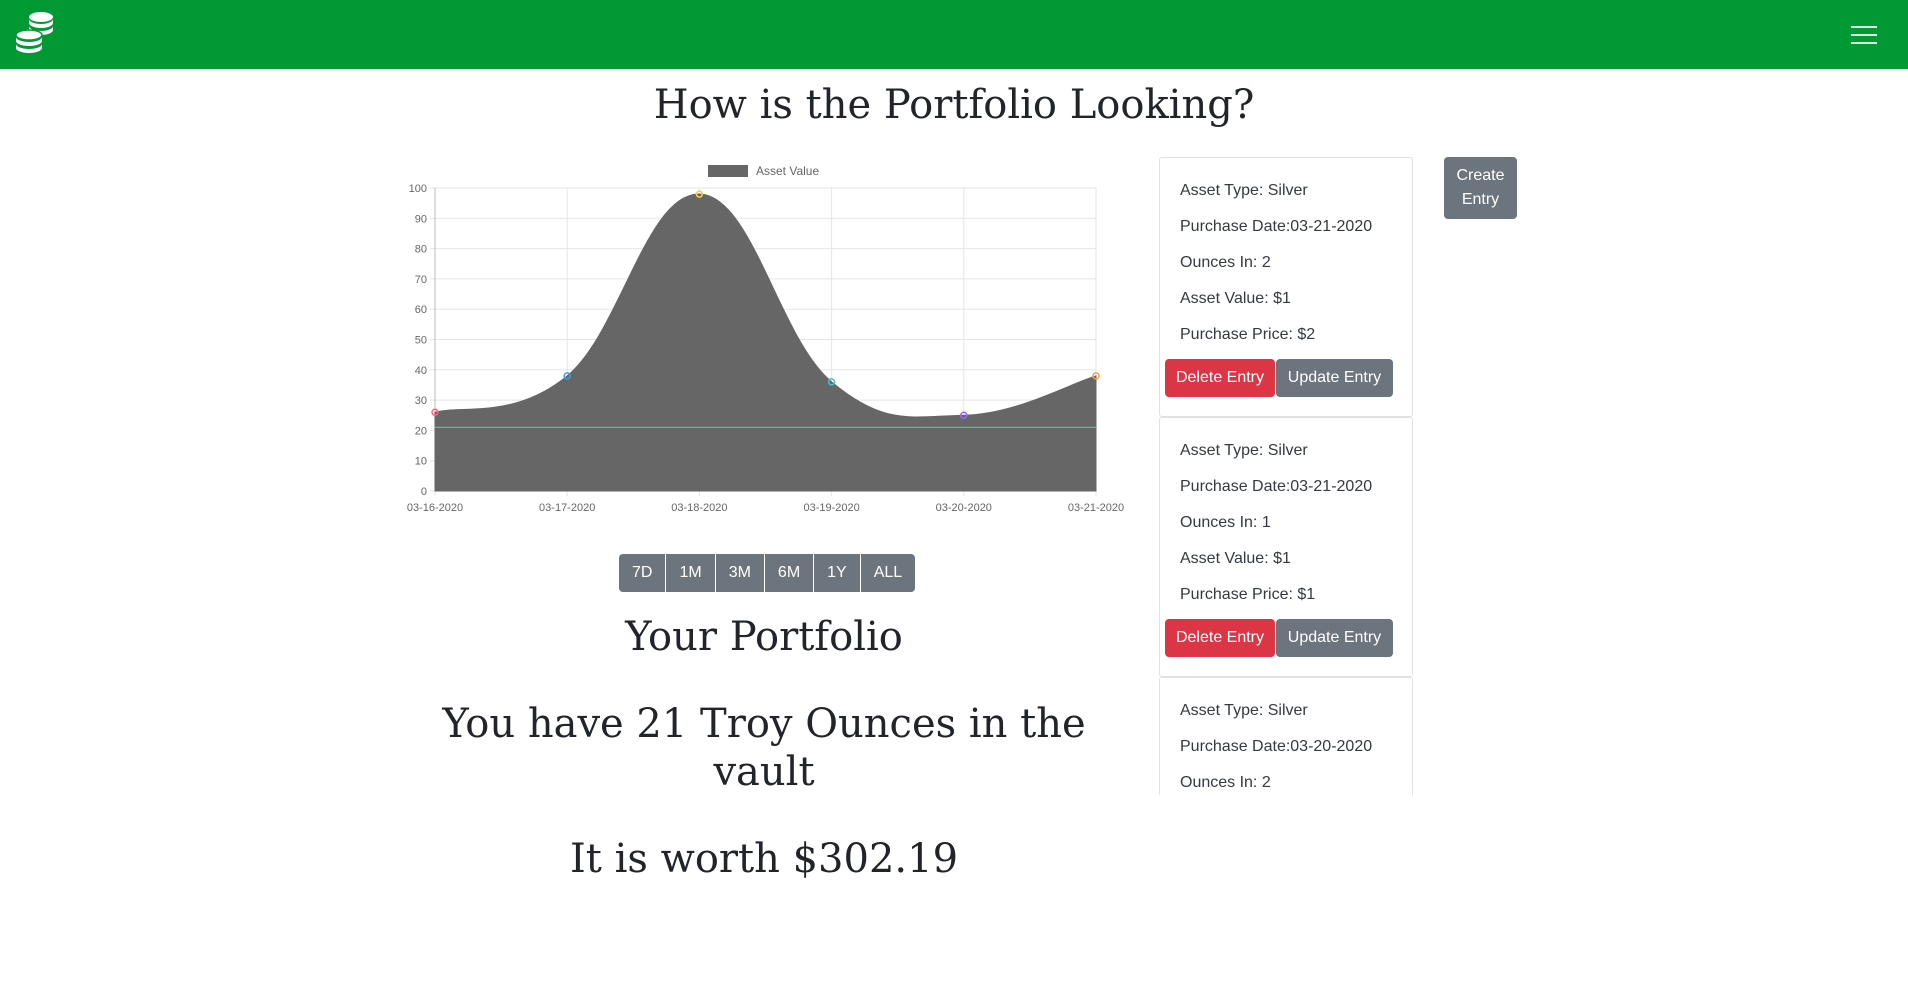 The image size is (1908, 981). I want to click on x-tick-label: 03-17-2020, so click(567, 508).